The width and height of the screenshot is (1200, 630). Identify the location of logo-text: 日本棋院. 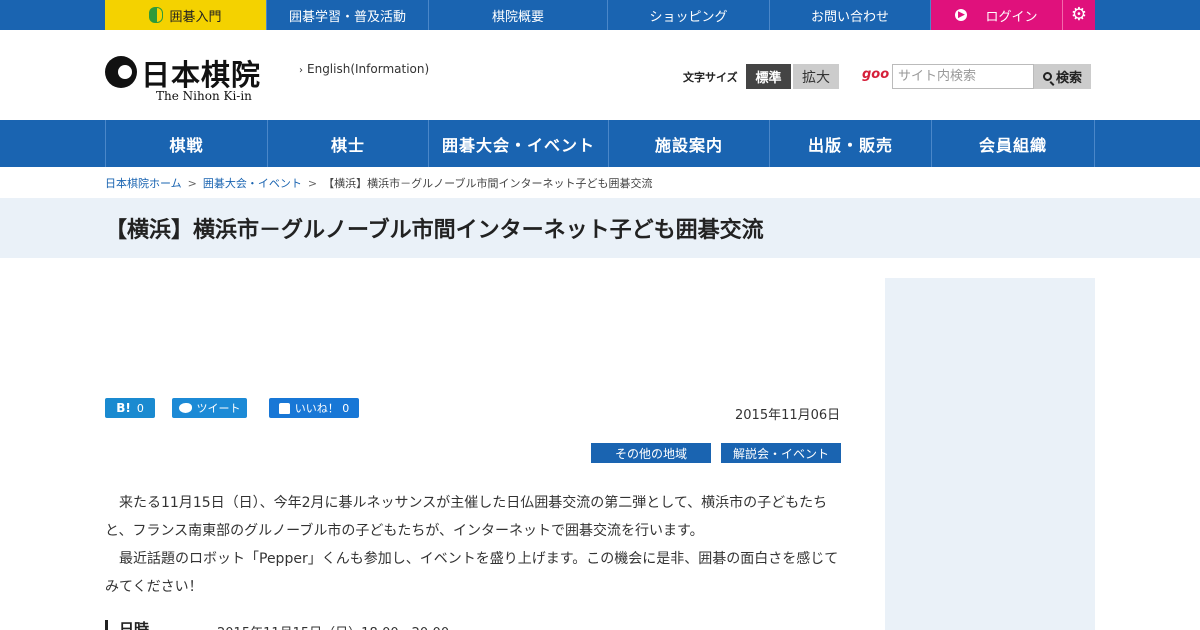
(201, 75).